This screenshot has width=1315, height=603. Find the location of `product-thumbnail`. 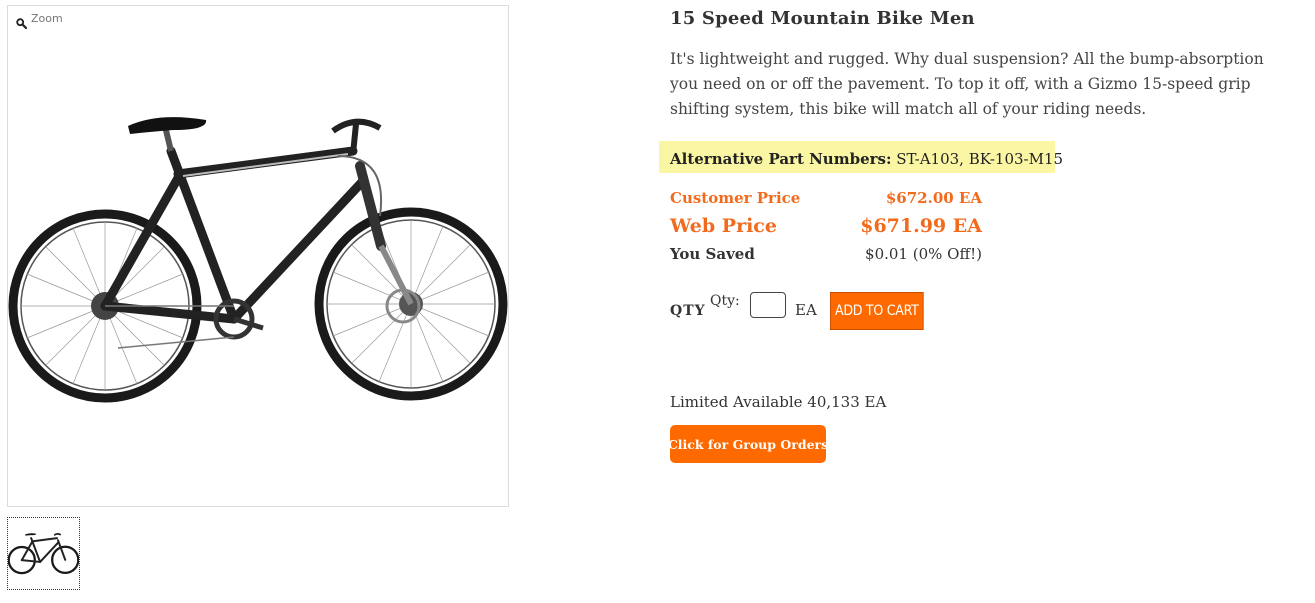

product-thumbnail is located at coordinates (43, 553).